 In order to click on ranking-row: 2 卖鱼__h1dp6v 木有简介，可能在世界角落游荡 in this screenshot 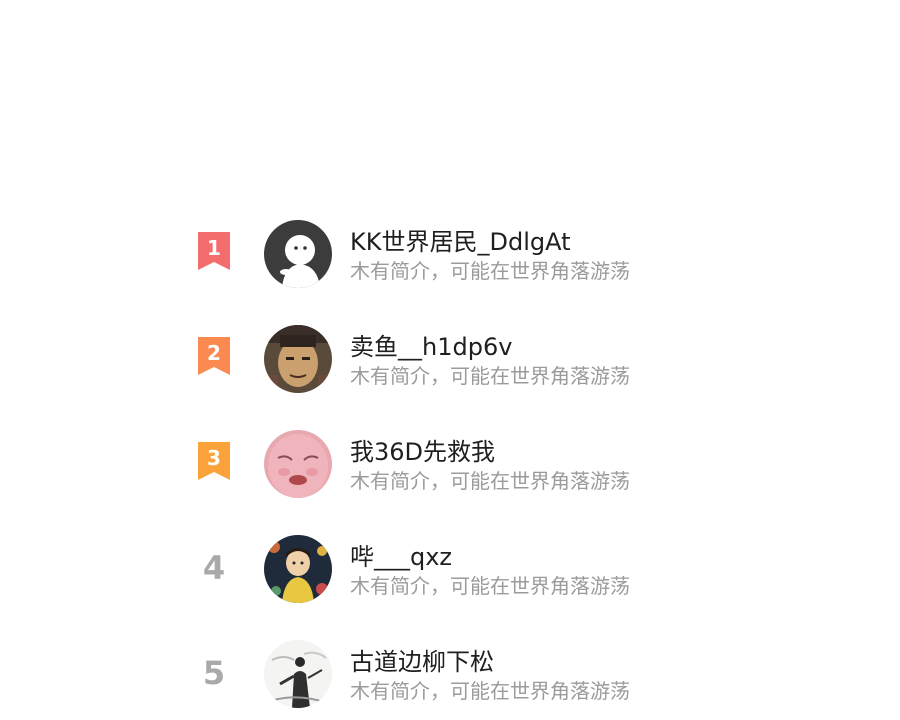, I will do `click(450, 365)`.